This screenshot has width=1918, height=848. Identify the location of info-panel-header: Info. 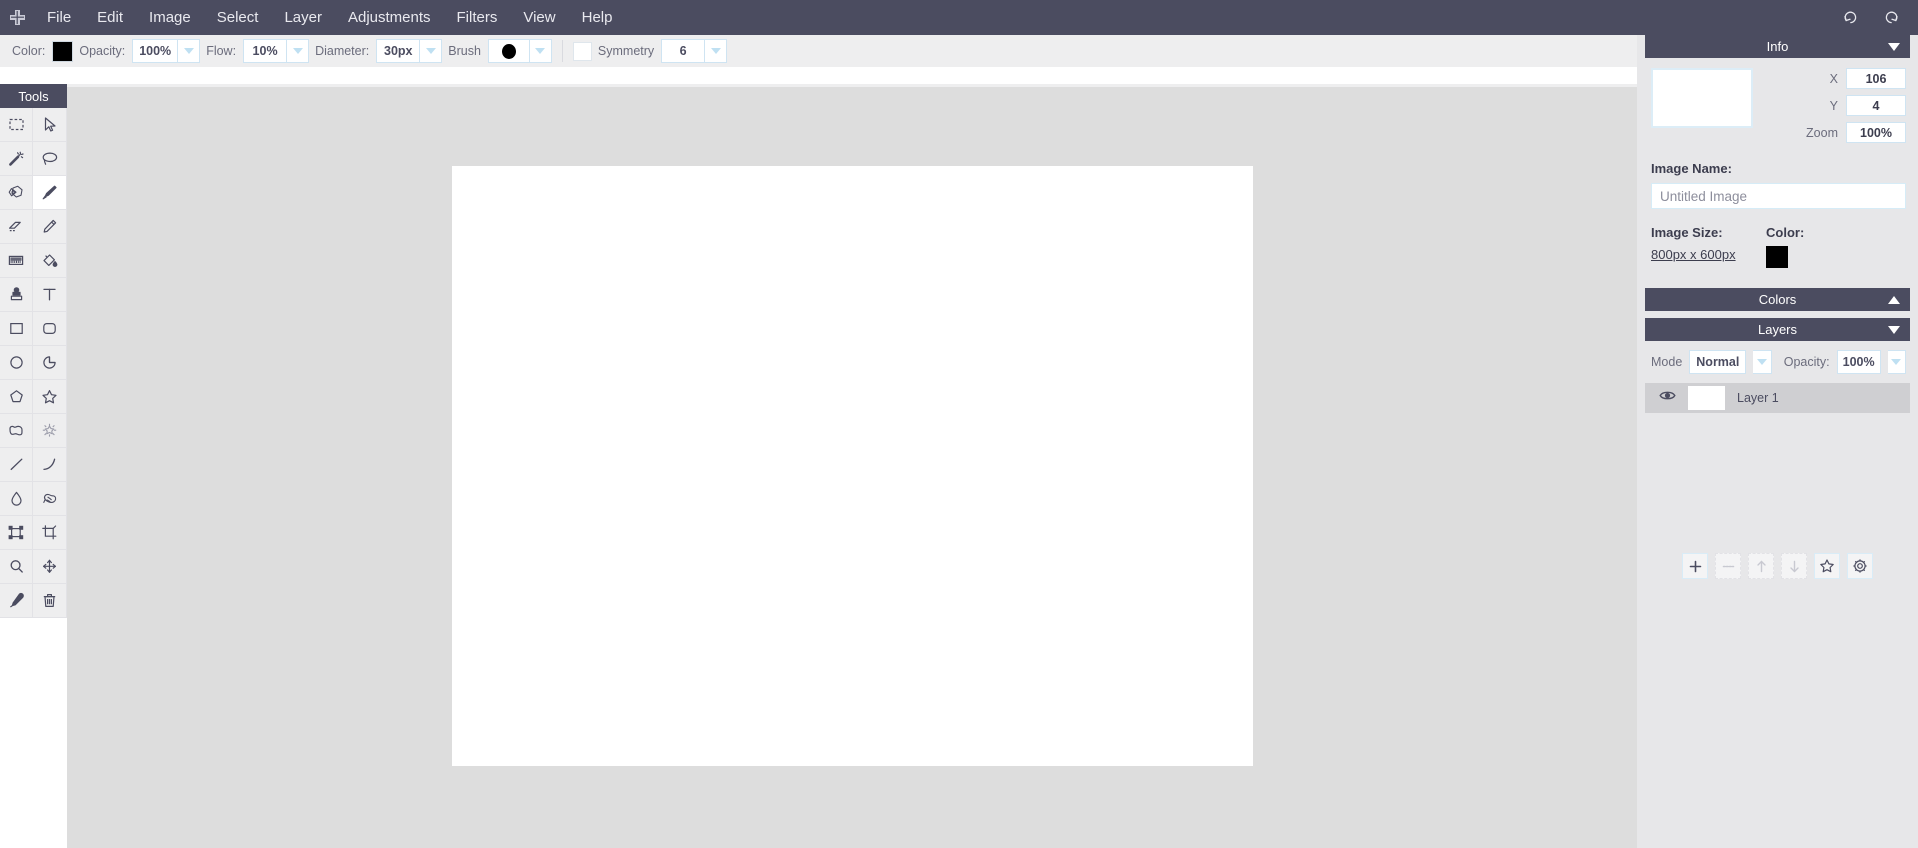
(1777, 46).